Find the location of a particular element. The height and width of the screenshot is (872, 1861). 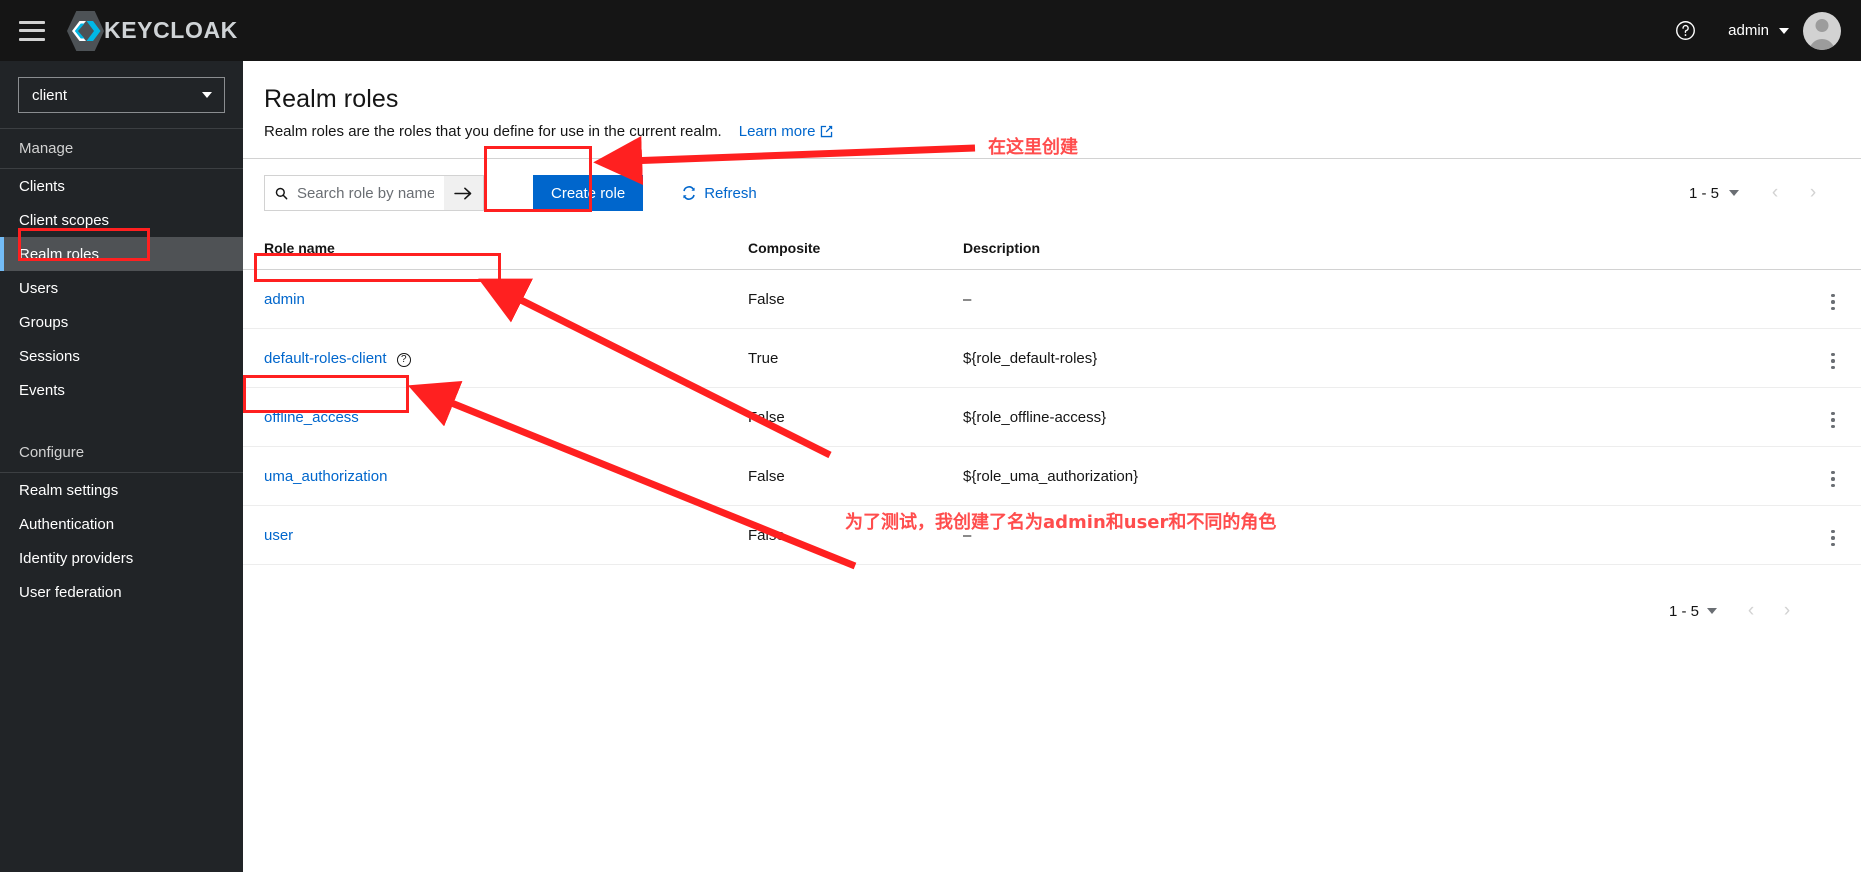

learn-more-link: Learn more is located at coordinates (786, 131).